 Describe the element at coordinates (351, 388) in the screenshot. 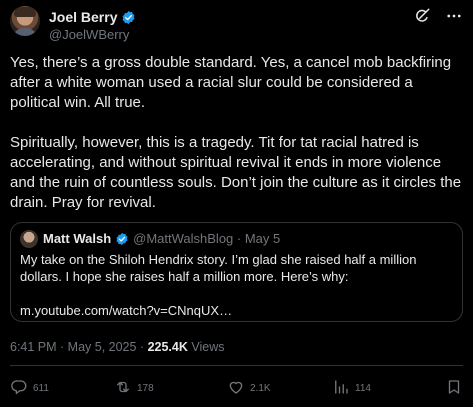

I see `views-button: 114` at that location.